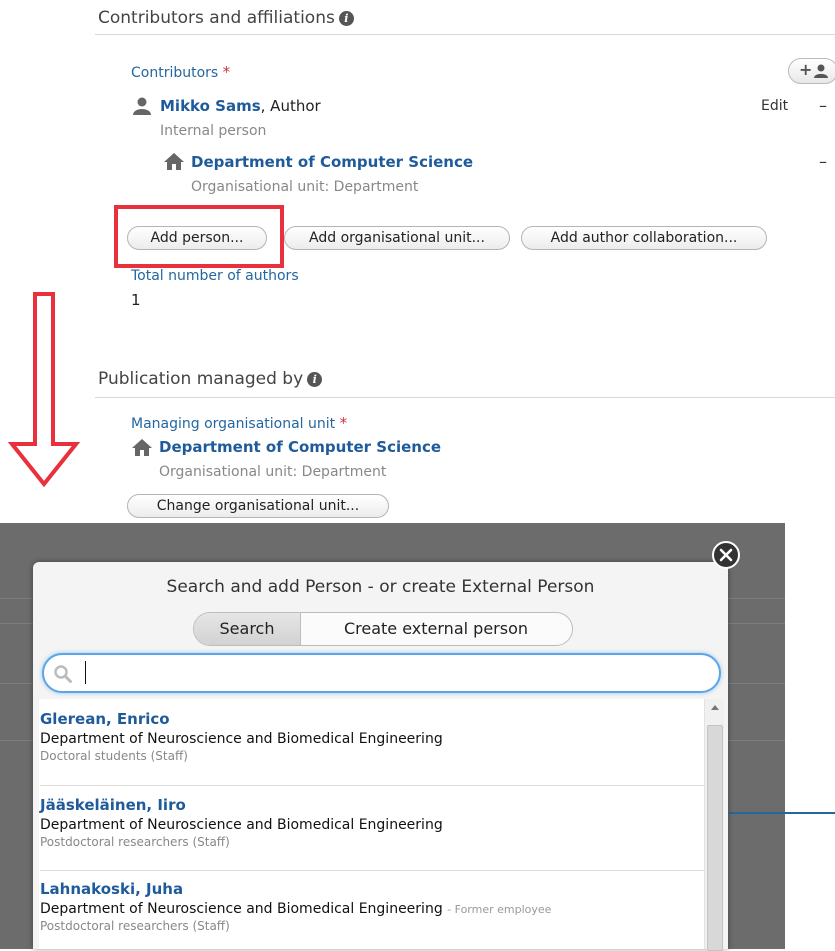 This screenshot has height=951, width=835. I want to click on scroll-up-icon, so click(715, 707).